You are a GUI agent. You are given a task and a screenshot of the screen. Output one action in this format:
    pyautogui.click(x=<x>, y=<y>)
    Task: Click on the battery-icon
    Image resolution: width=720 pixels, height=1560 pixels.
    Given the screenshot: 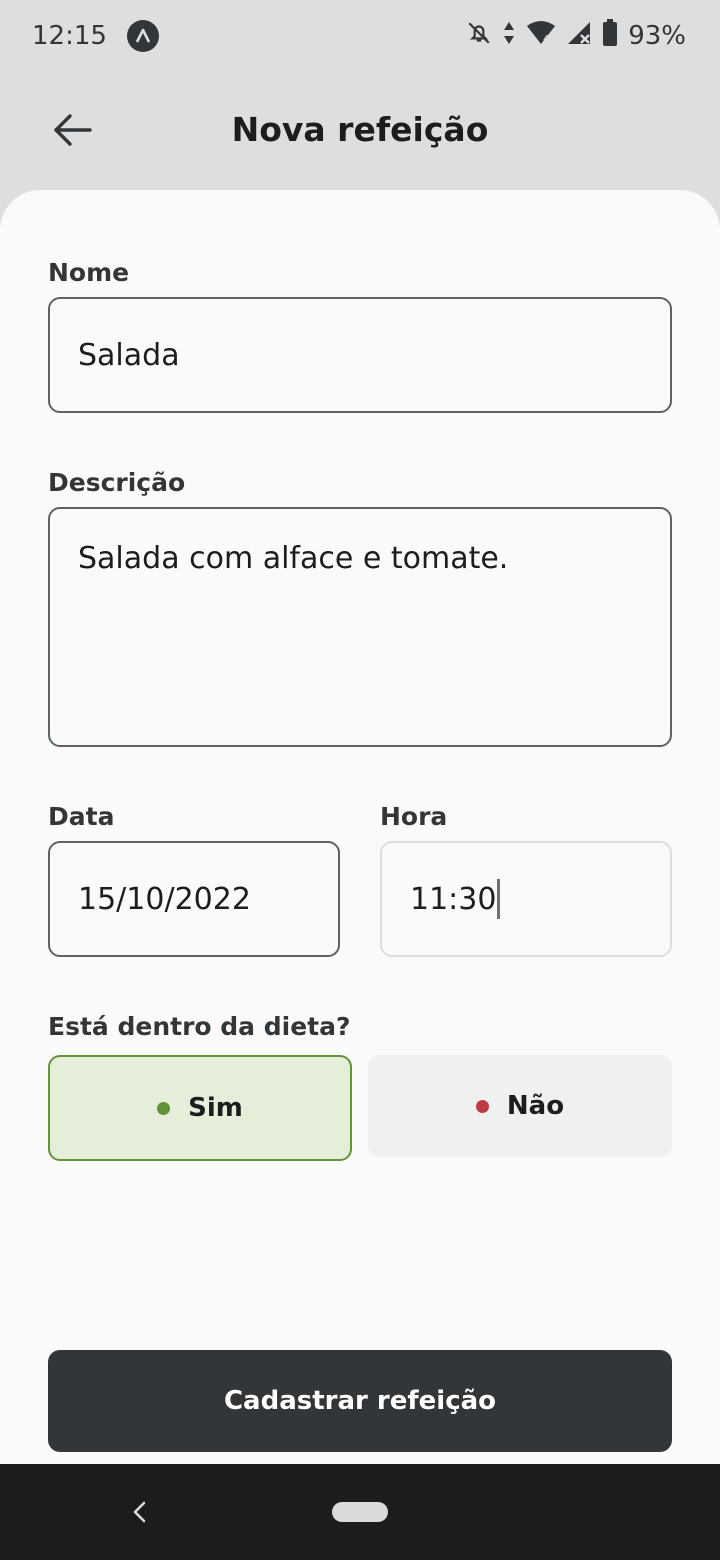 What is the action you would take?
    pyautogui.click(x=610, y=36)
    